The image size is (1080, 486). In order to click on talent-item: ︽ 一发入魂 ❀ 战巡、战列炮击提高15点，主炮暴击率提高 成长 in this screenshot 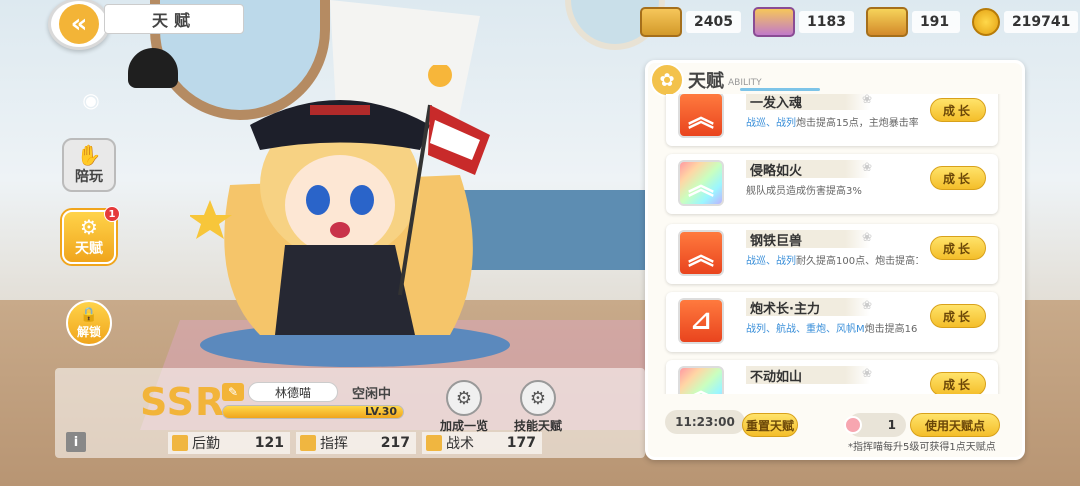, I will do `click(832, 120)`.